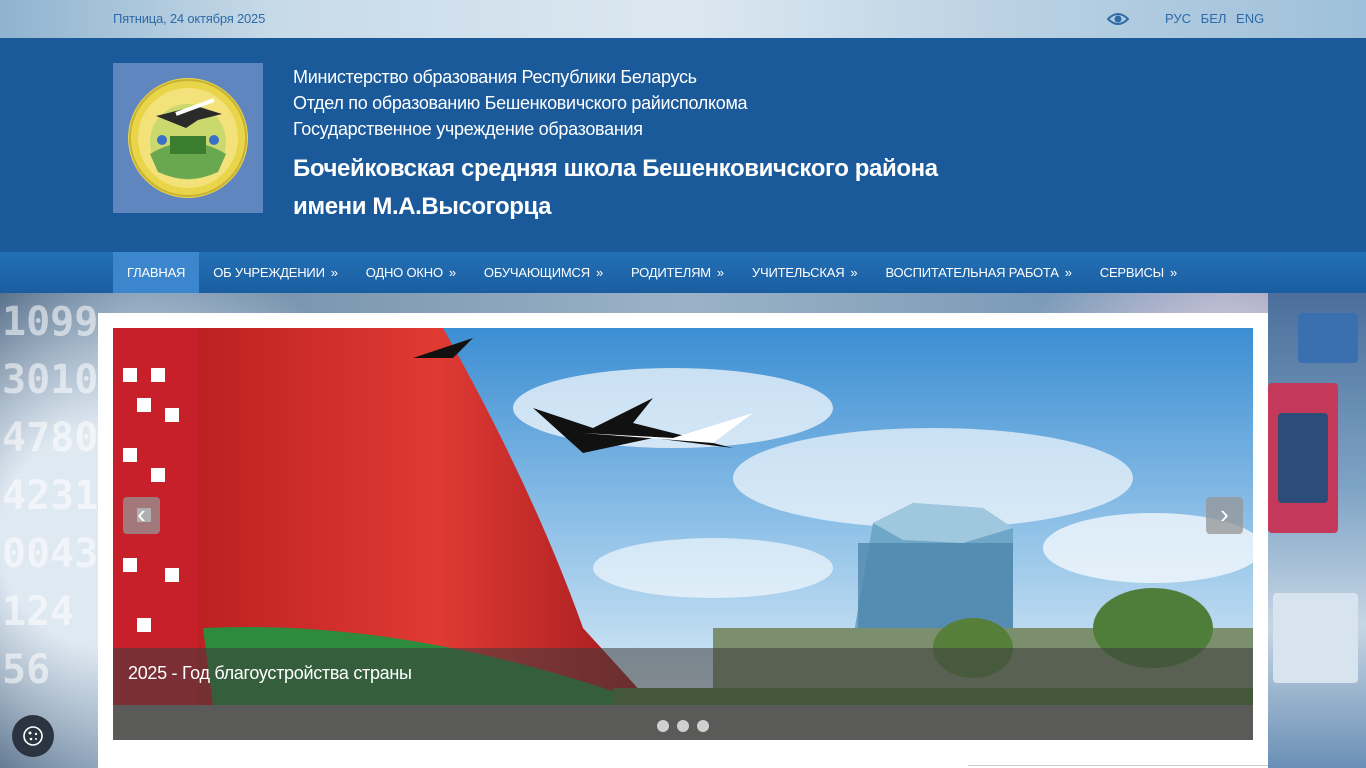 Image resolution: width=1366 pixels, height=768 pixels. Describe the element at coordinates (1317, 530) in the screenshot. I see `background-screens` at that location.